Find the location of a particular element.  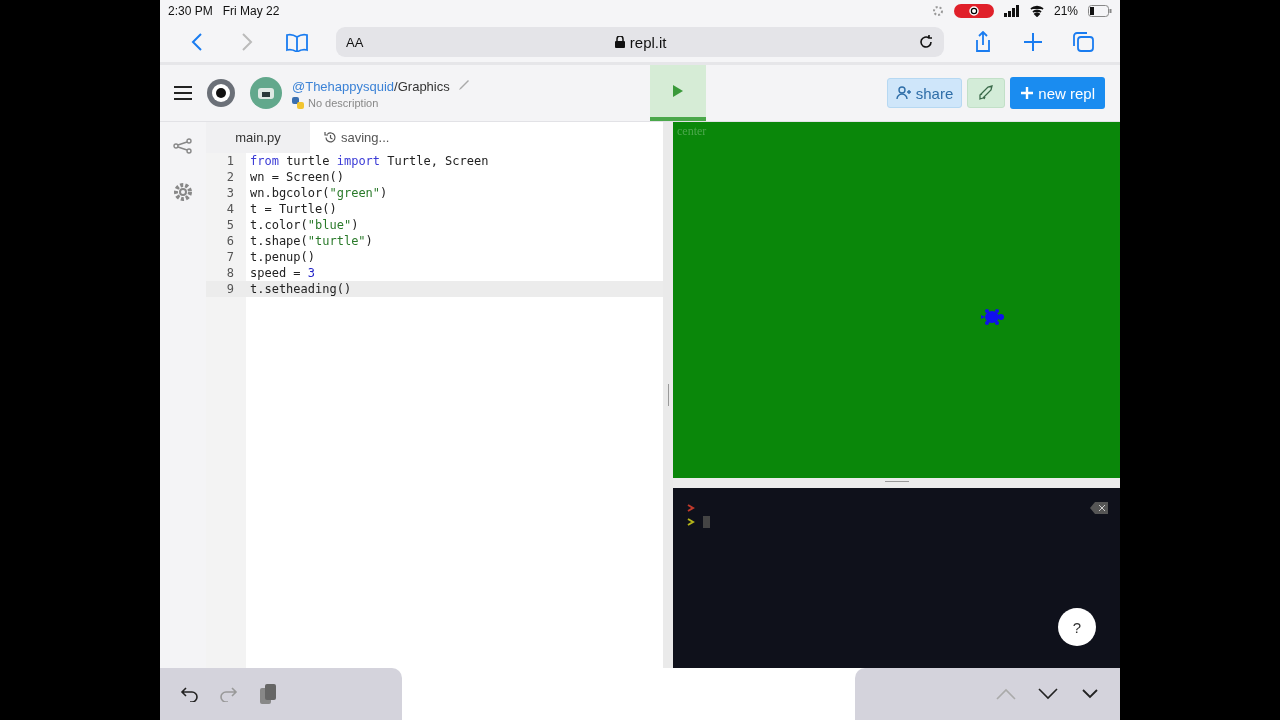

code-line: 8 speed = 3 is located at coordinates (434, 273).